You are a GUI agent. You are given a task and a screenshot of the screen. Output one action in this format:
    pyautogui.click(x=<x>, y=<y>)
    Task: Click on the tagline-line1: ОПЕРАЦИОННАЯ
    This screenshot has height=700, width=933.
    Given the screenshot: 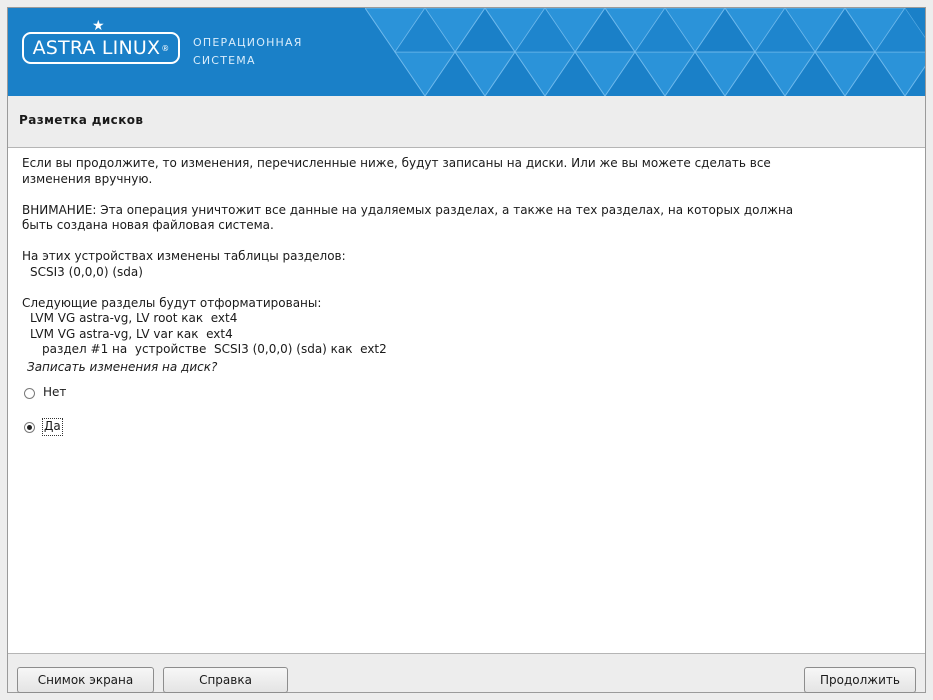 What is the action you would take?
    pyautogui.click(x=248, y=42)
    